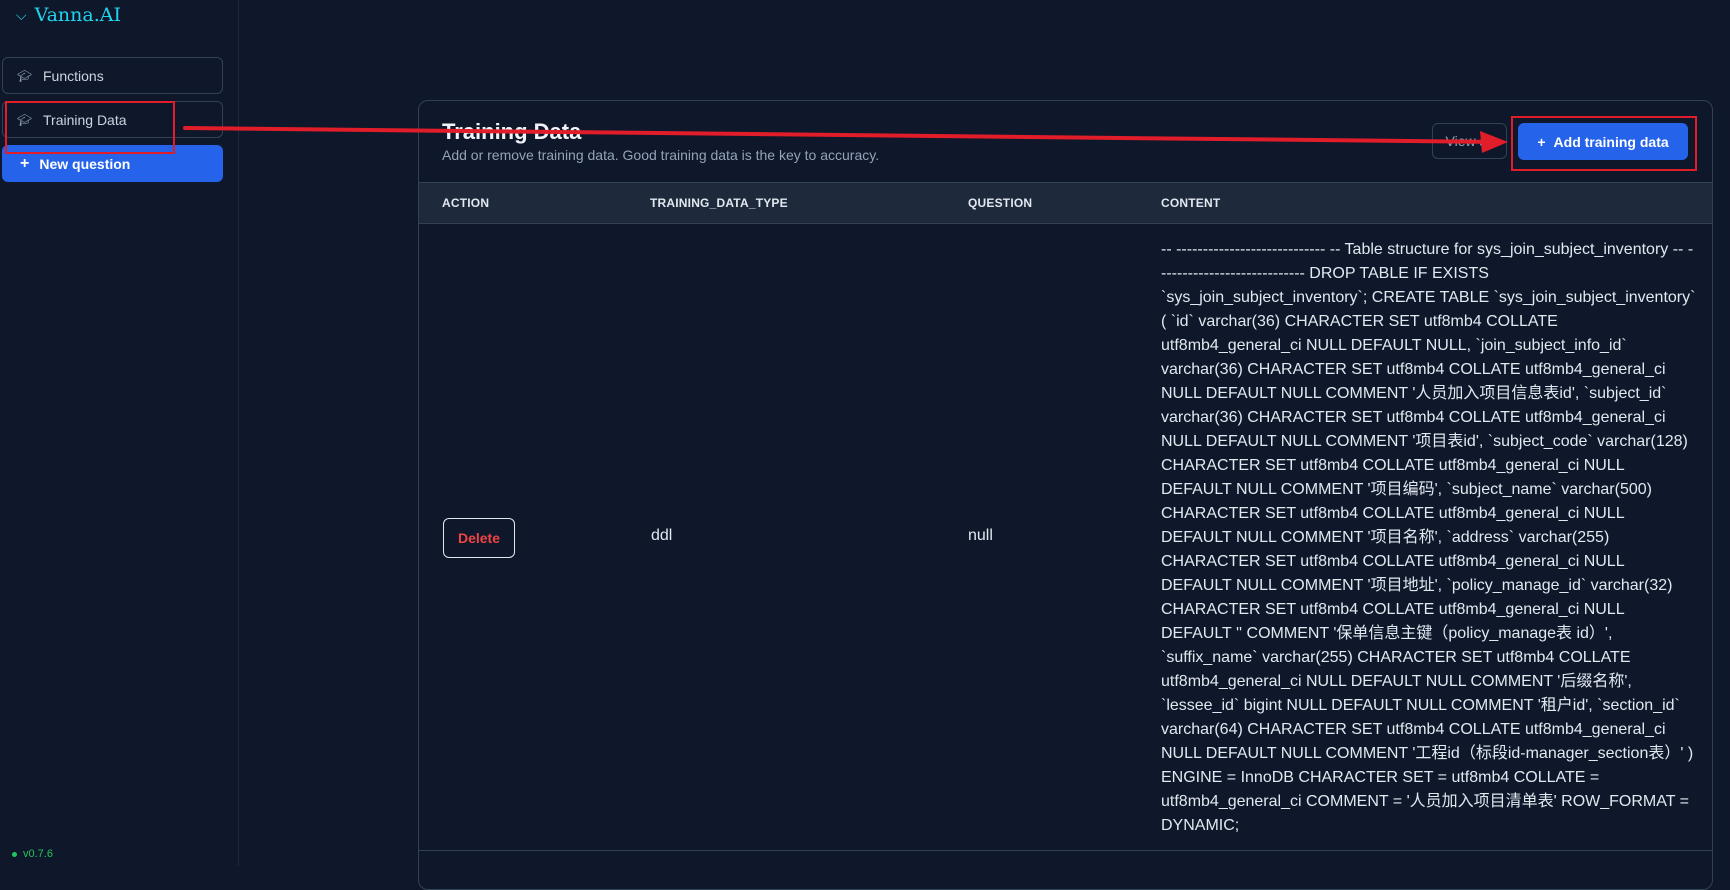 This screenshot has width=1730, height=890. I want to click on chevron-down-icon: ⌵, so click(21, 14).